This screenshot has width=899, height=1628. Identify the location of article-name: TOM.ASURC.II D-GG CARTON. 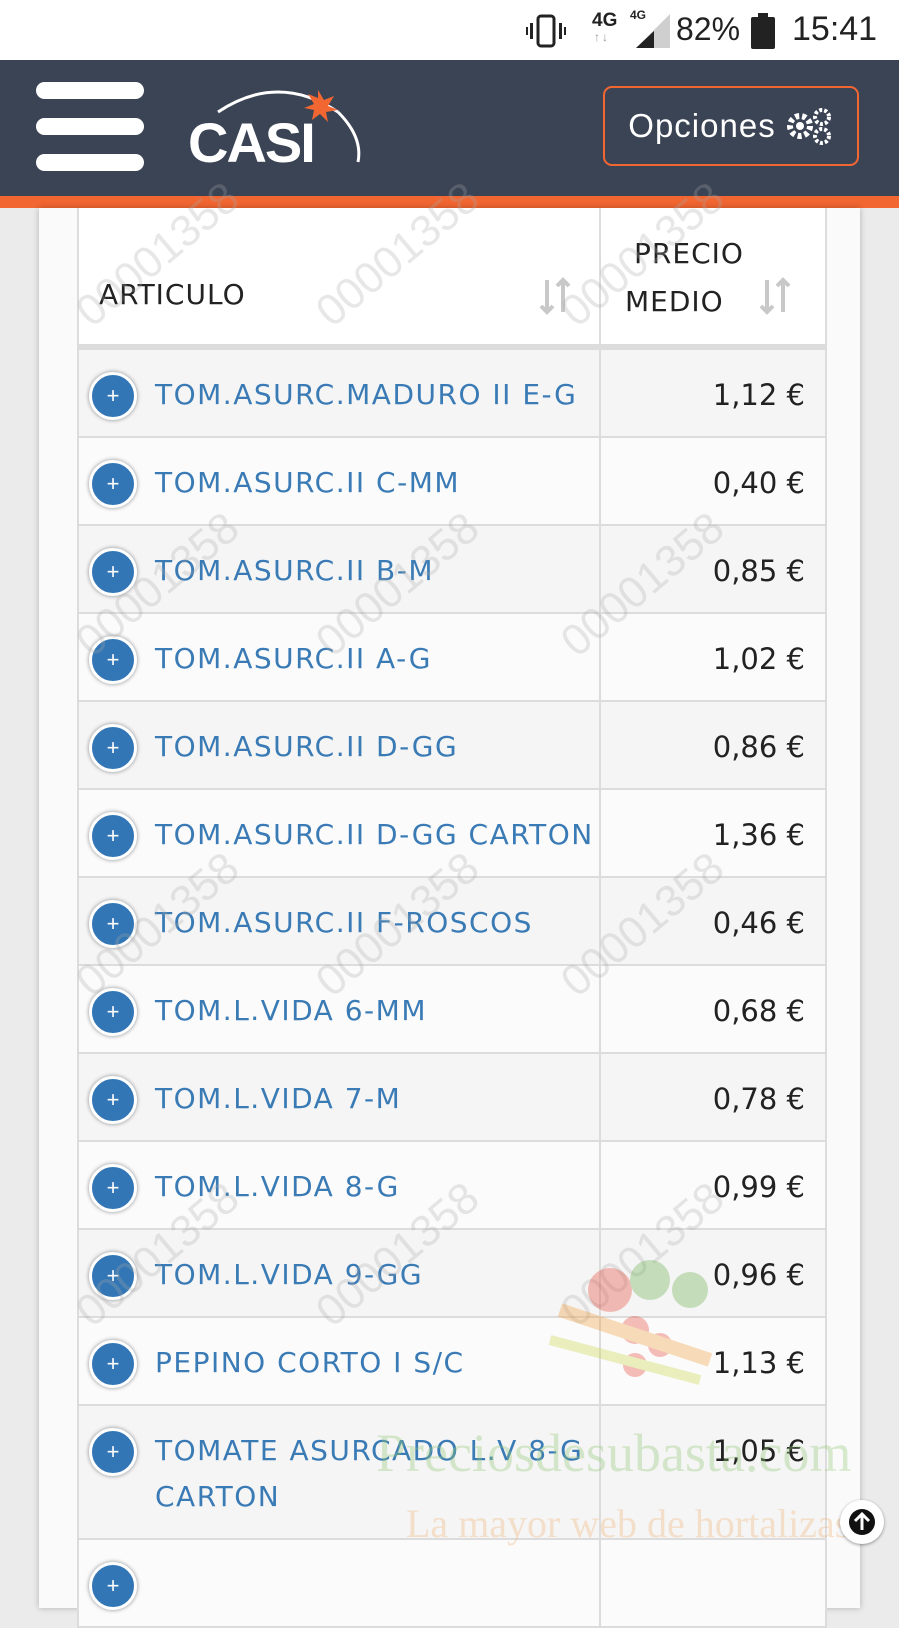
(375, 835).